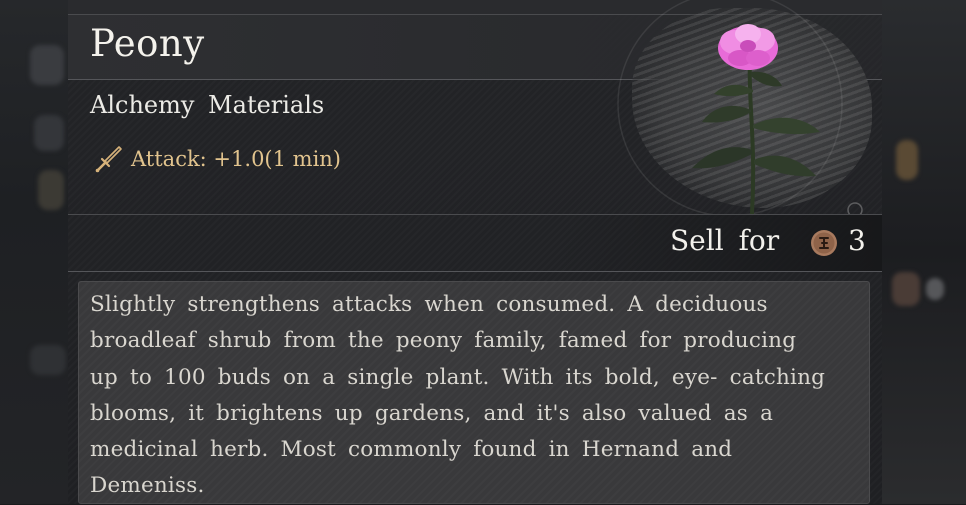 This screenshot has height=505, width=966. Describe the element at coordinates (147, 43) in the screenshot. I see `item-name: Peony` at that location.